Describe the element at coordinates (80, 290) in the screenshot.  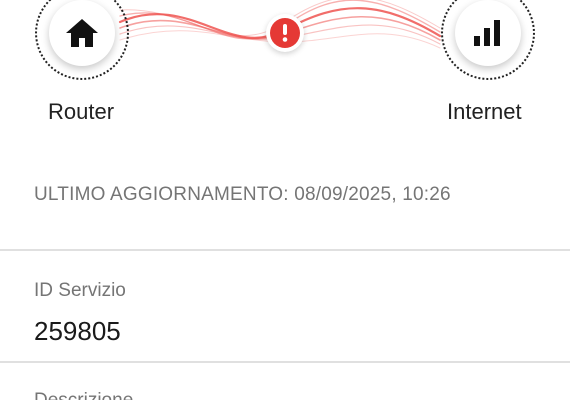
I see `service-id-label: ID Servizio` at that location.